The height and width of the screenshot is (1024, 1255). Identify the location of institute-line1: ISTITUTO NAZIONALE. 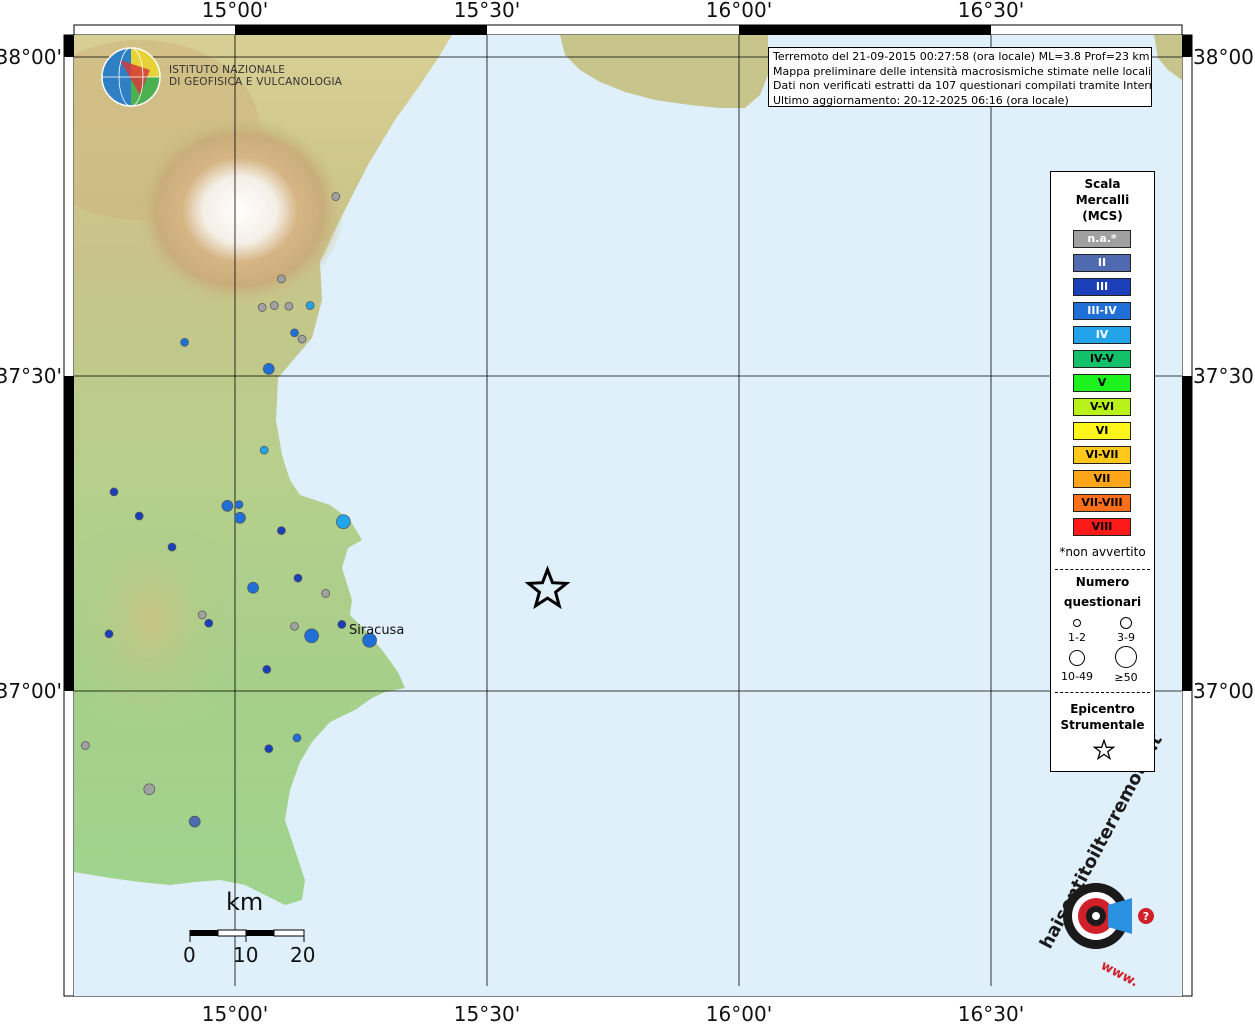
(227, 70).